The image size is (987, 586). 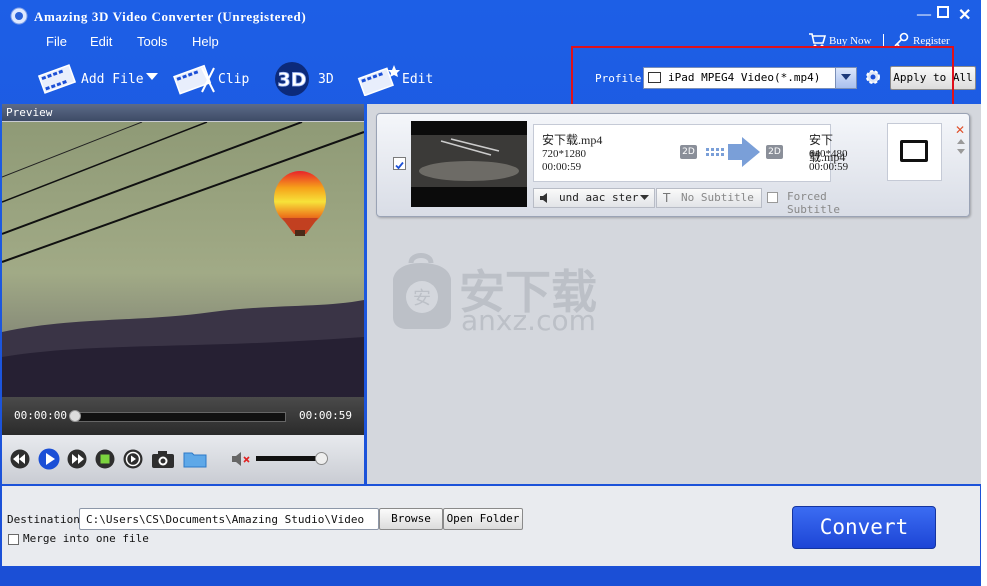 What do you see at coordinates (321, 458) in the screenshot?
I see `volume-handle` at bounding box center [321, 458].